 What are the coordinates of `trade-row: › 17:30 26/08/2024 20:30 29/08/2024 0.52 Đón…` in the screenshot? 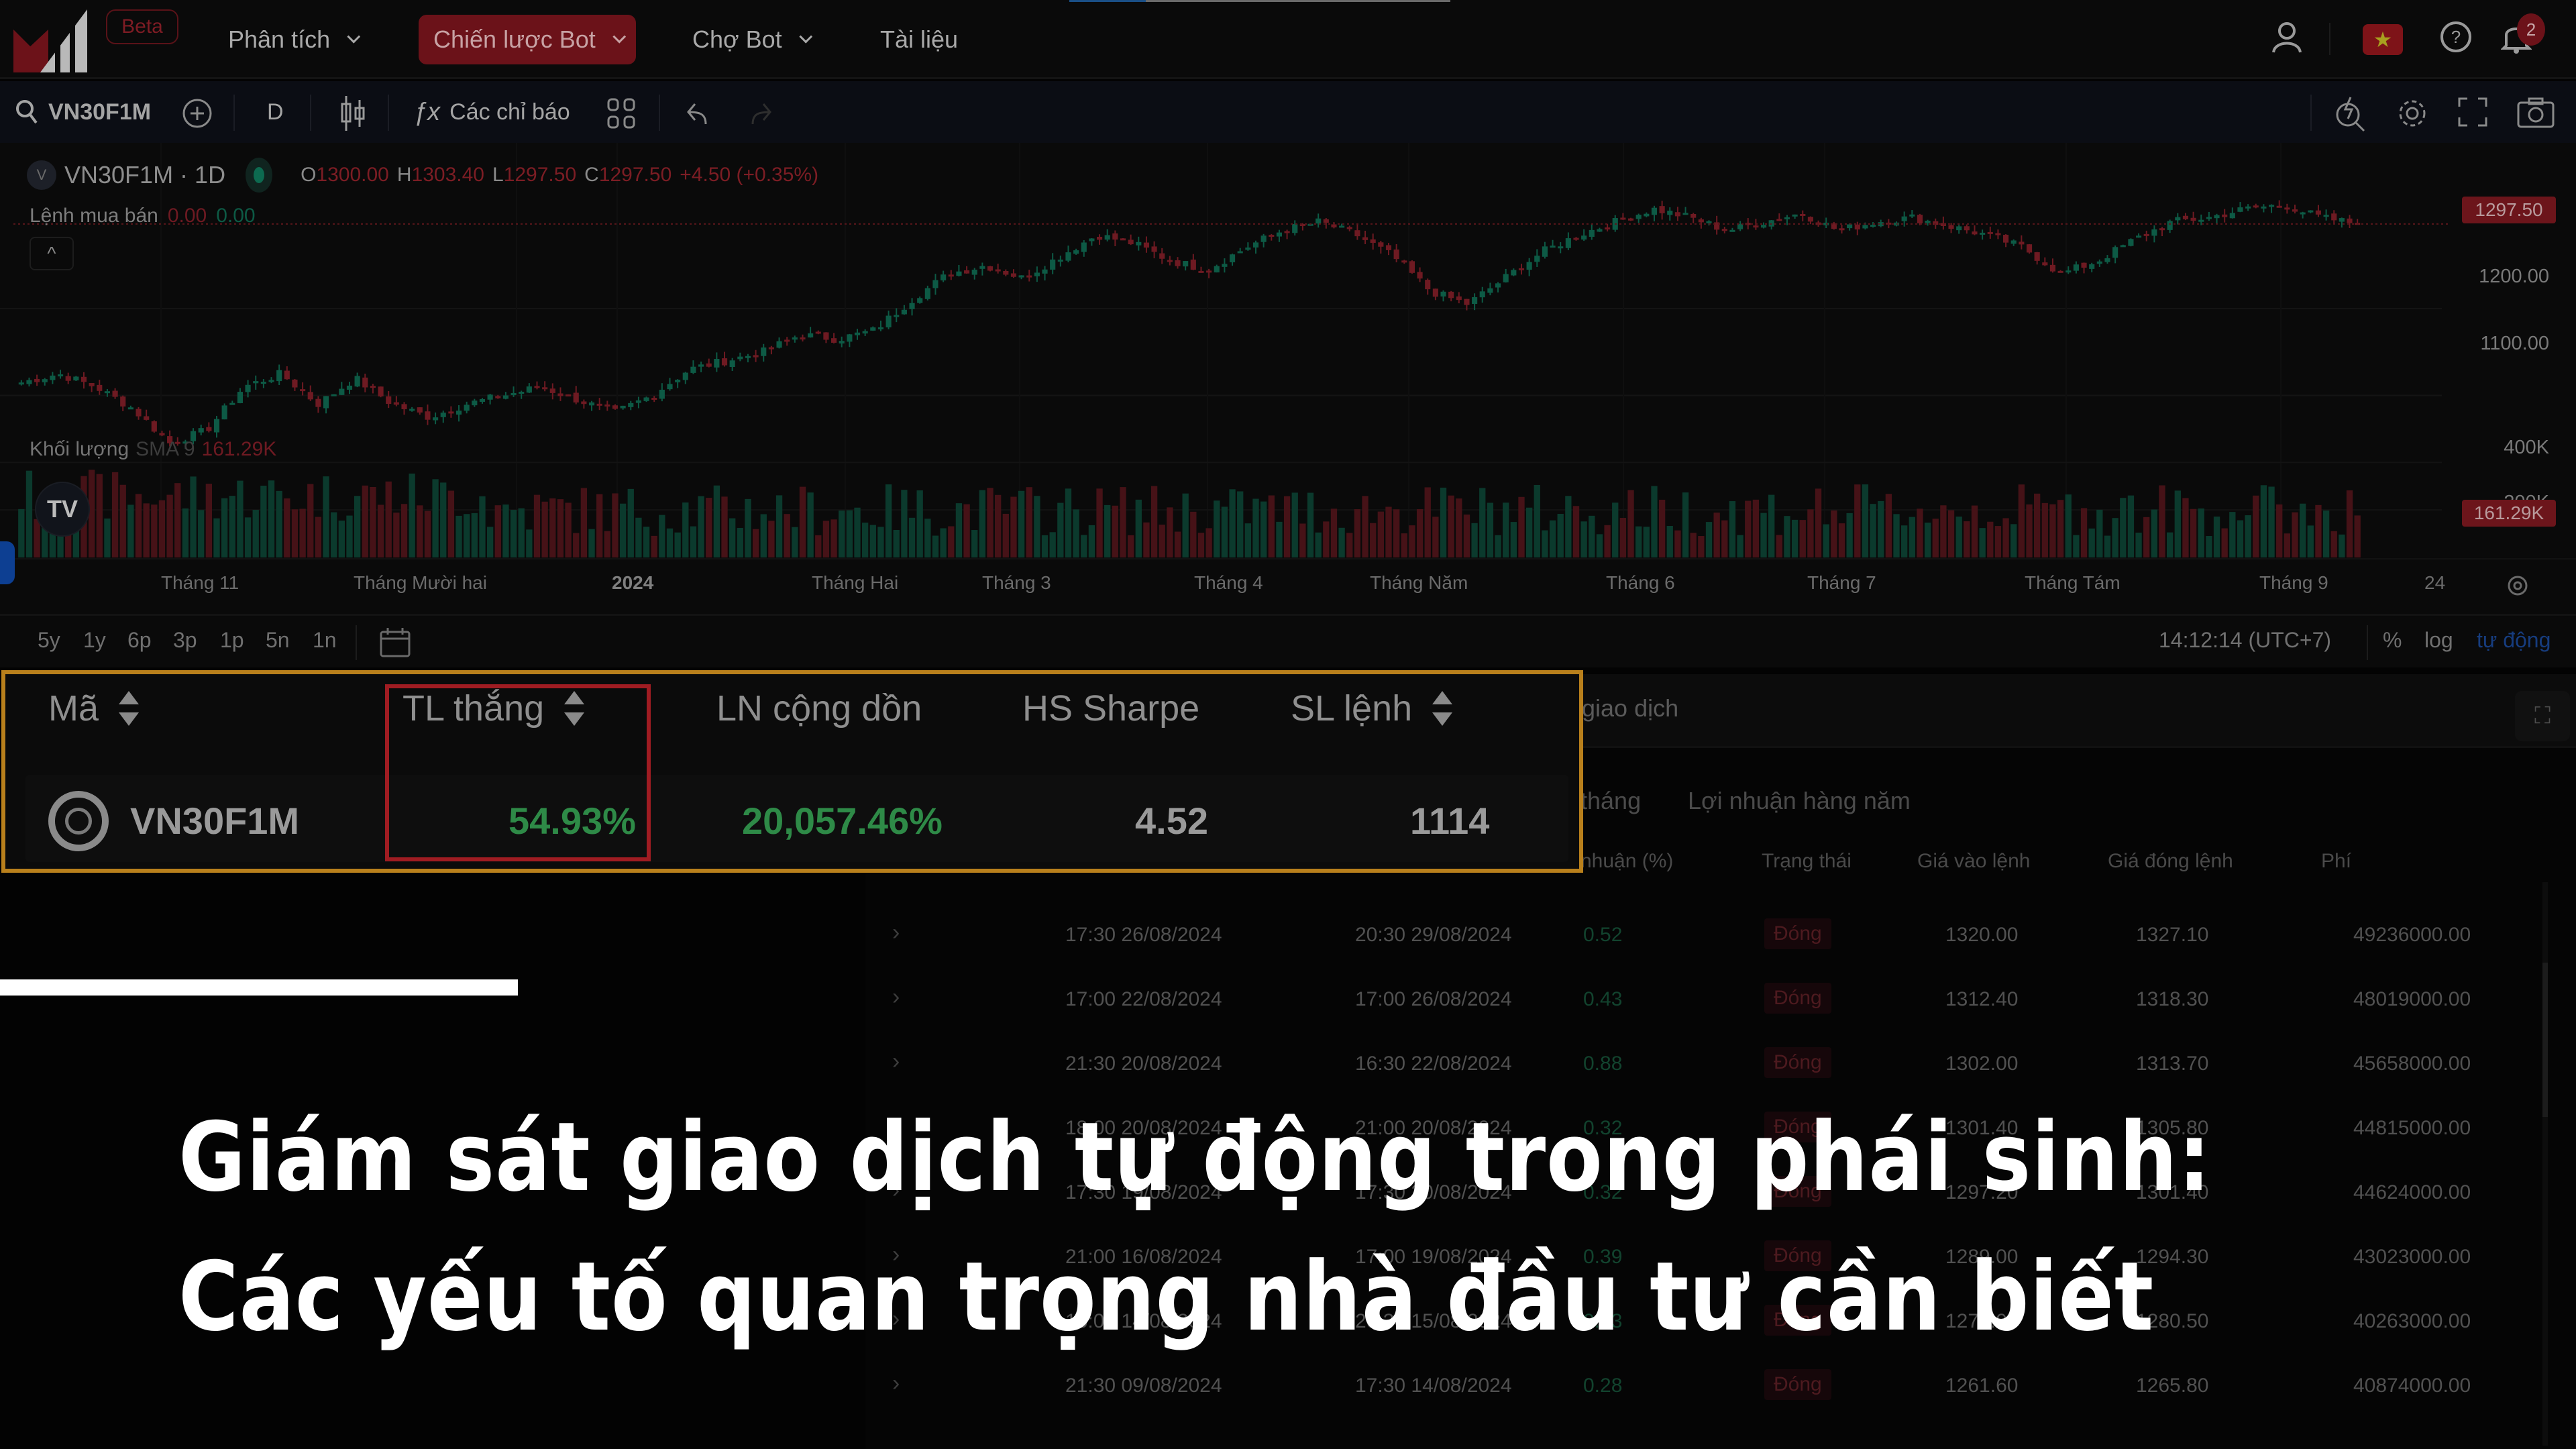 It's located at (1724, 934).